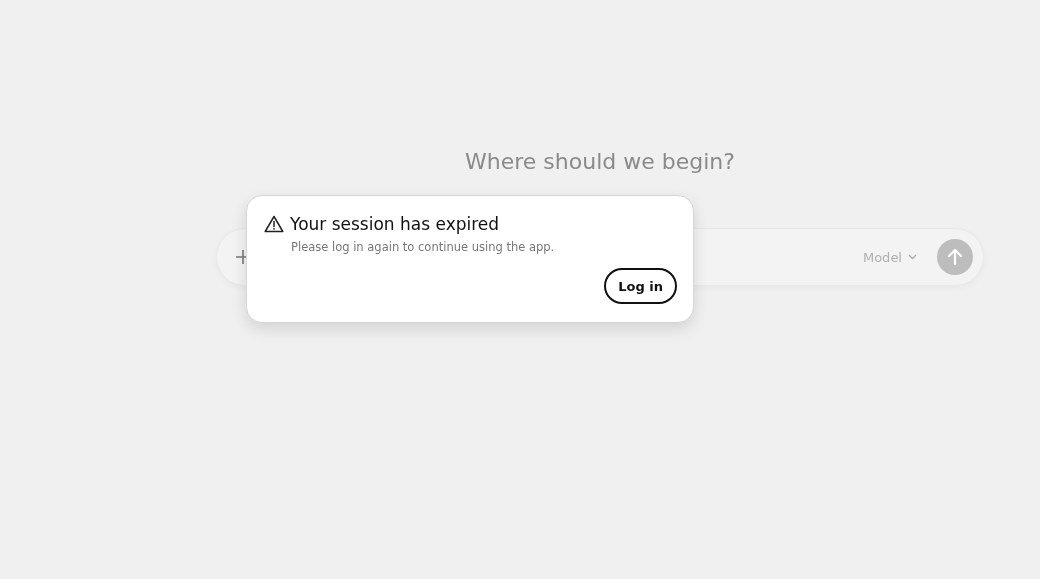  I want to click on dialog-message: Please log in again to continue using the app., so click(423, 247).